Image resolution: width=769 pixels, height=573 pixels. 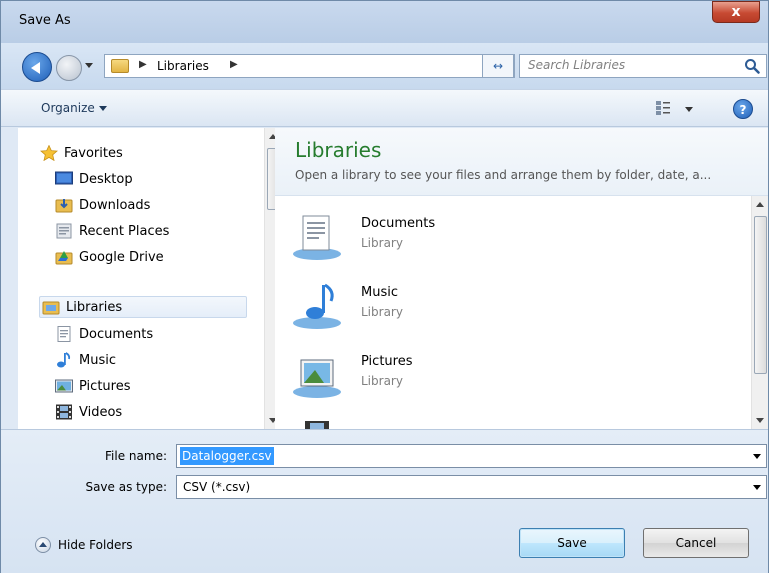 I want to click on recent-pages-dropdown, so click(x=89, y=65).